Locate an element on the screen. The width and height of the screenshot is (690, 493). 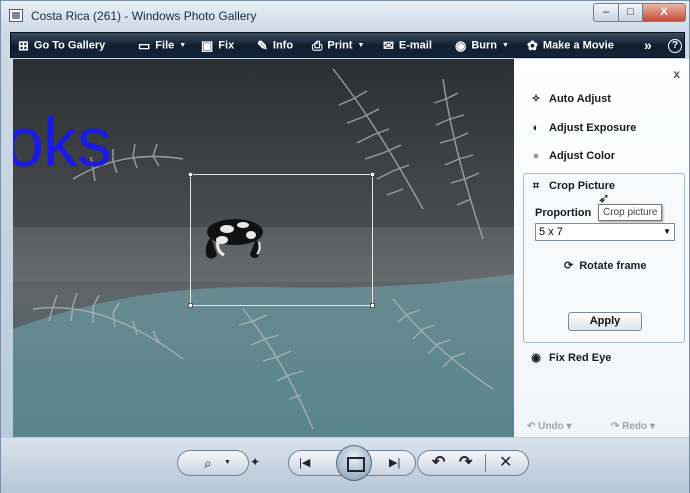
navigation-bar: ⌕ ▼ ✦ |◀ ▶| ↶ ↷ ✕ is located at coordinates (345, 465).